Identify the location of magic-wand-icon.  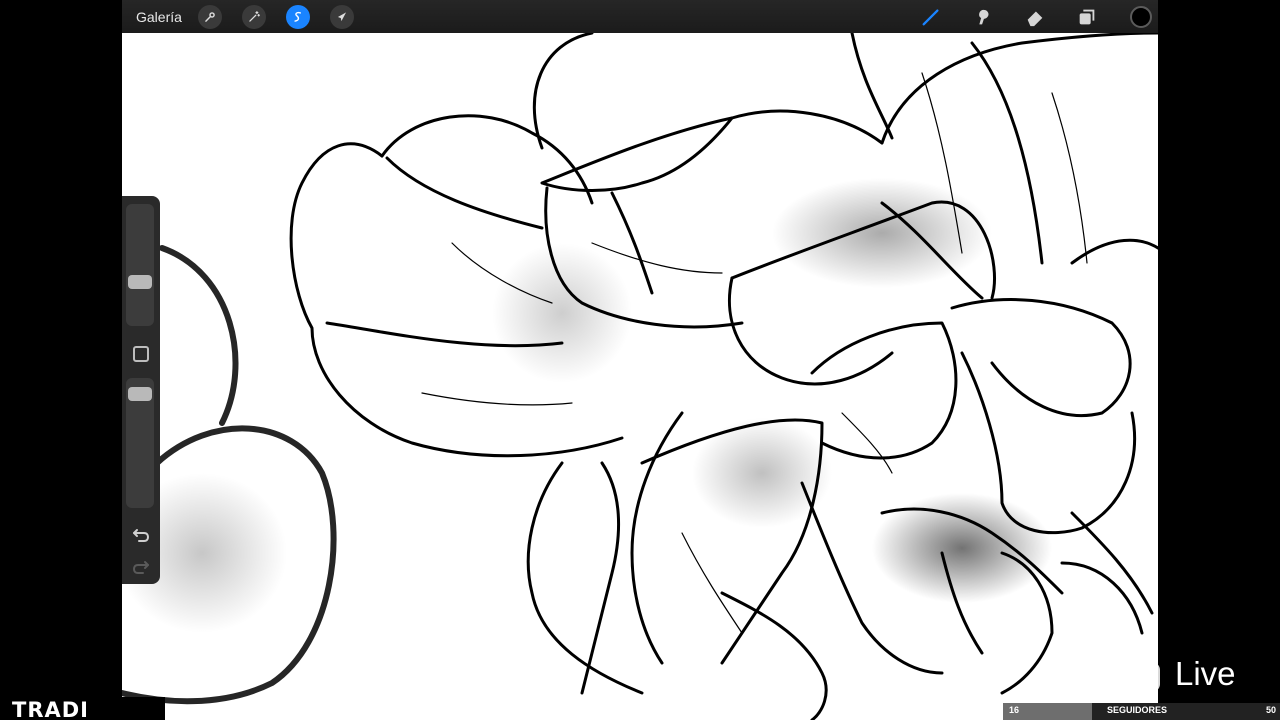
(254, 16).